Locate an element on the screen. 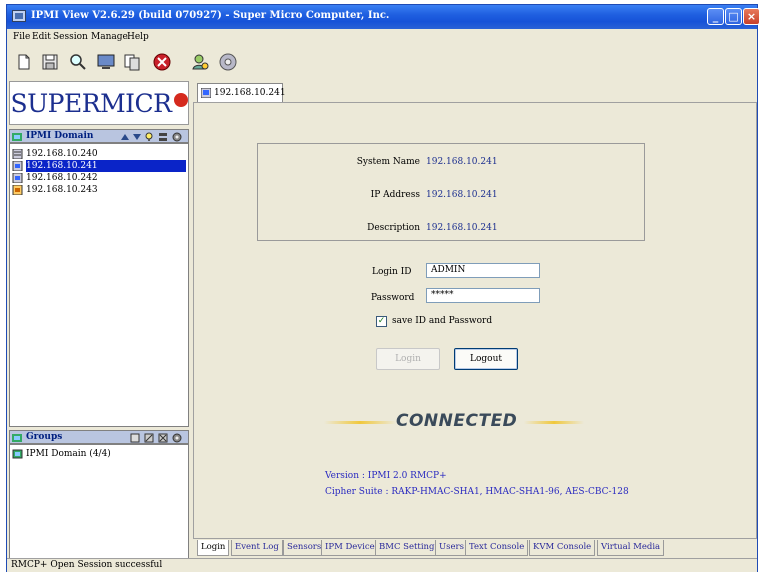 This screenshot has width=765, height=576. tab-bmc-setting: BMC Setting is located at coordinates (407, 548).